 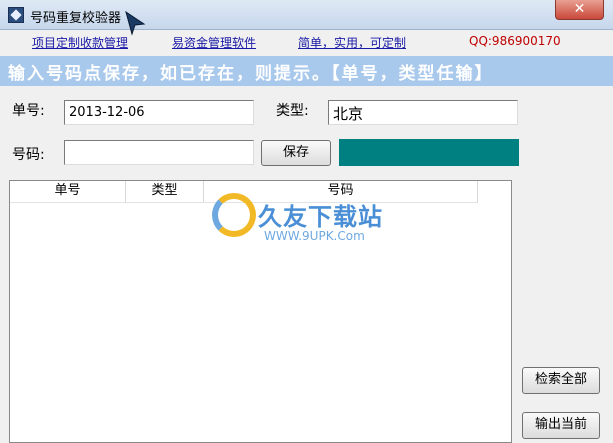 What do you see at coordinates (251, 74) in the screenshot?
I see `banner-text: 输入号码点保存，如已存在，则提示。【单号，类型任输】` at bounding box center [251, 74].